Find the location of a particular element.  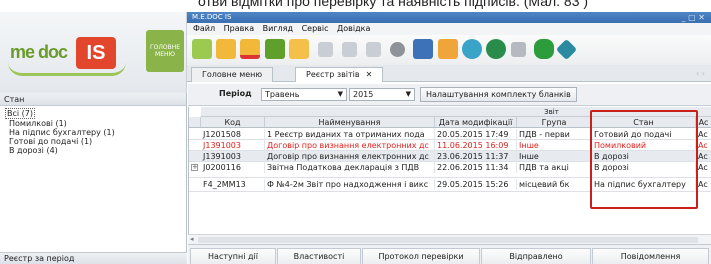

window-title: M.E.DOC IS is located at coordinates (212, 17).